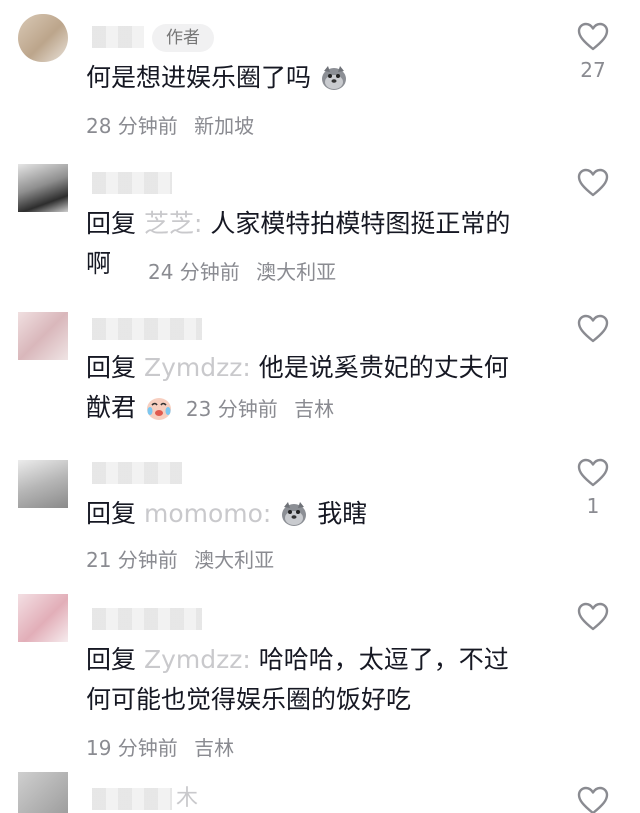 Image resolution: width=640 pixels, height=813 pixels. I want to click on comment-text: 回复 momomo: 我瞎, so click(308, 517).